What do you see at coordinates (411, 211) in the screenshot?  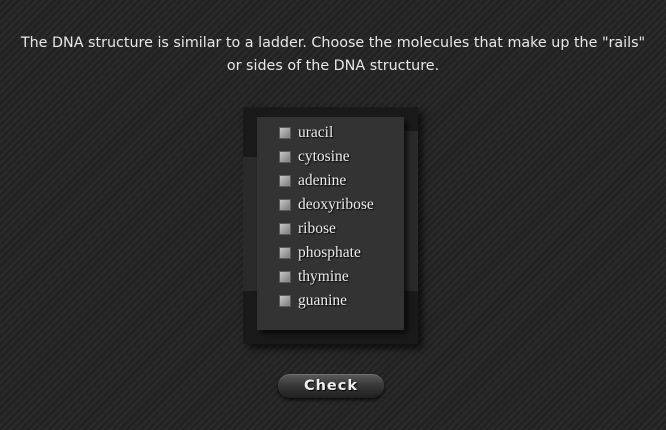 I see `options-panel-frame-edge-right` at bounding box center [411, 211].